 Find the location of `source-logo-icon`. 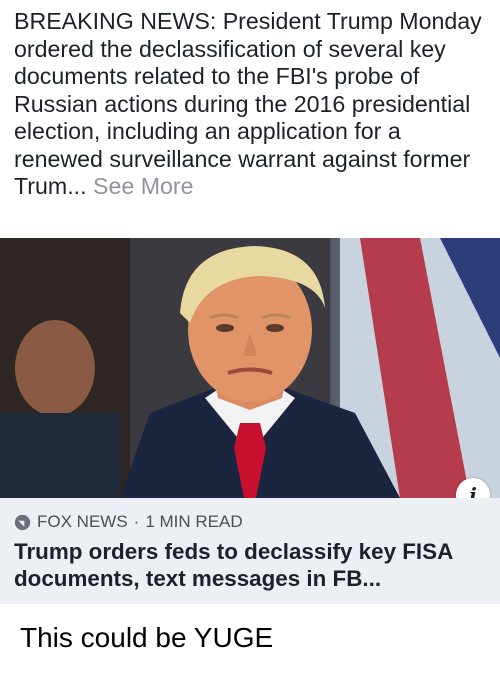

source-logo-icon is located at coordinates (22, 522).